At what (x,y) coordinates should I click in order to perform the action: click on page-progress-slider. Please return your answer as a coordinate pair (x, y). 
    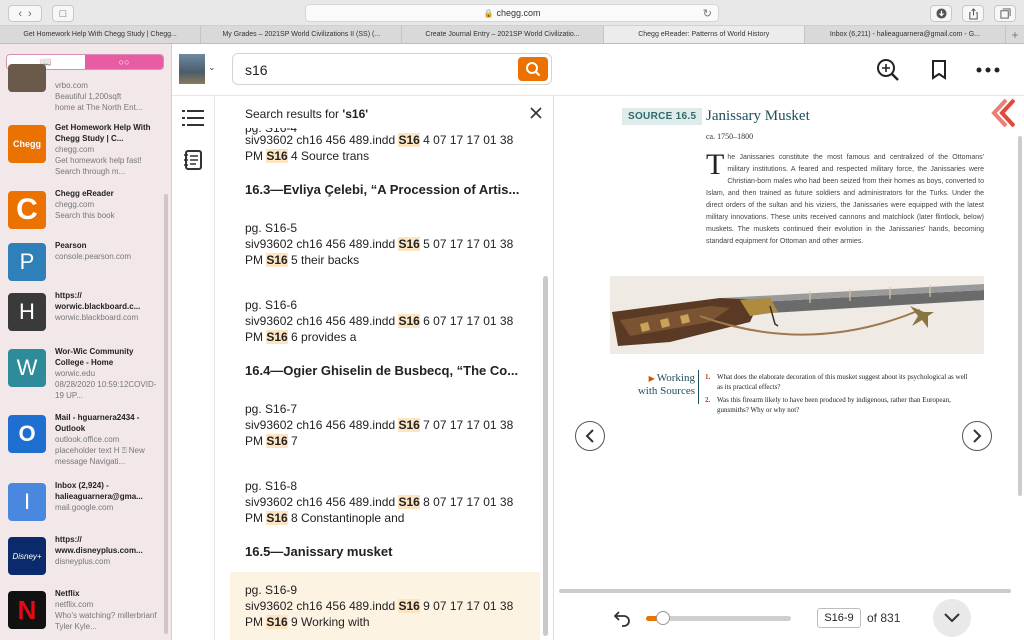
    Looking at the image, I should click on (718, 618).